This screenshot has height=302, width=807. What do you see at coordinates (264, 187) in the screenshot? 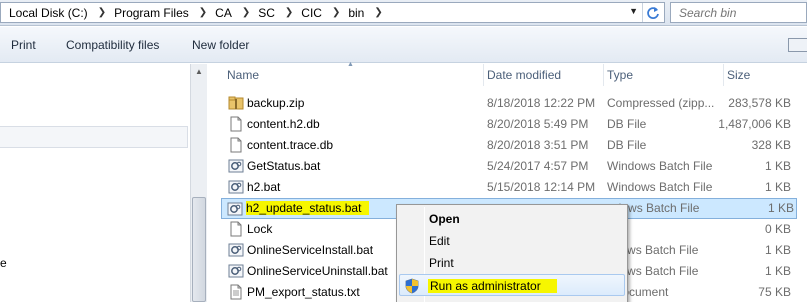
I see `file-name: h2.bat` at bounding box center [264, 187].